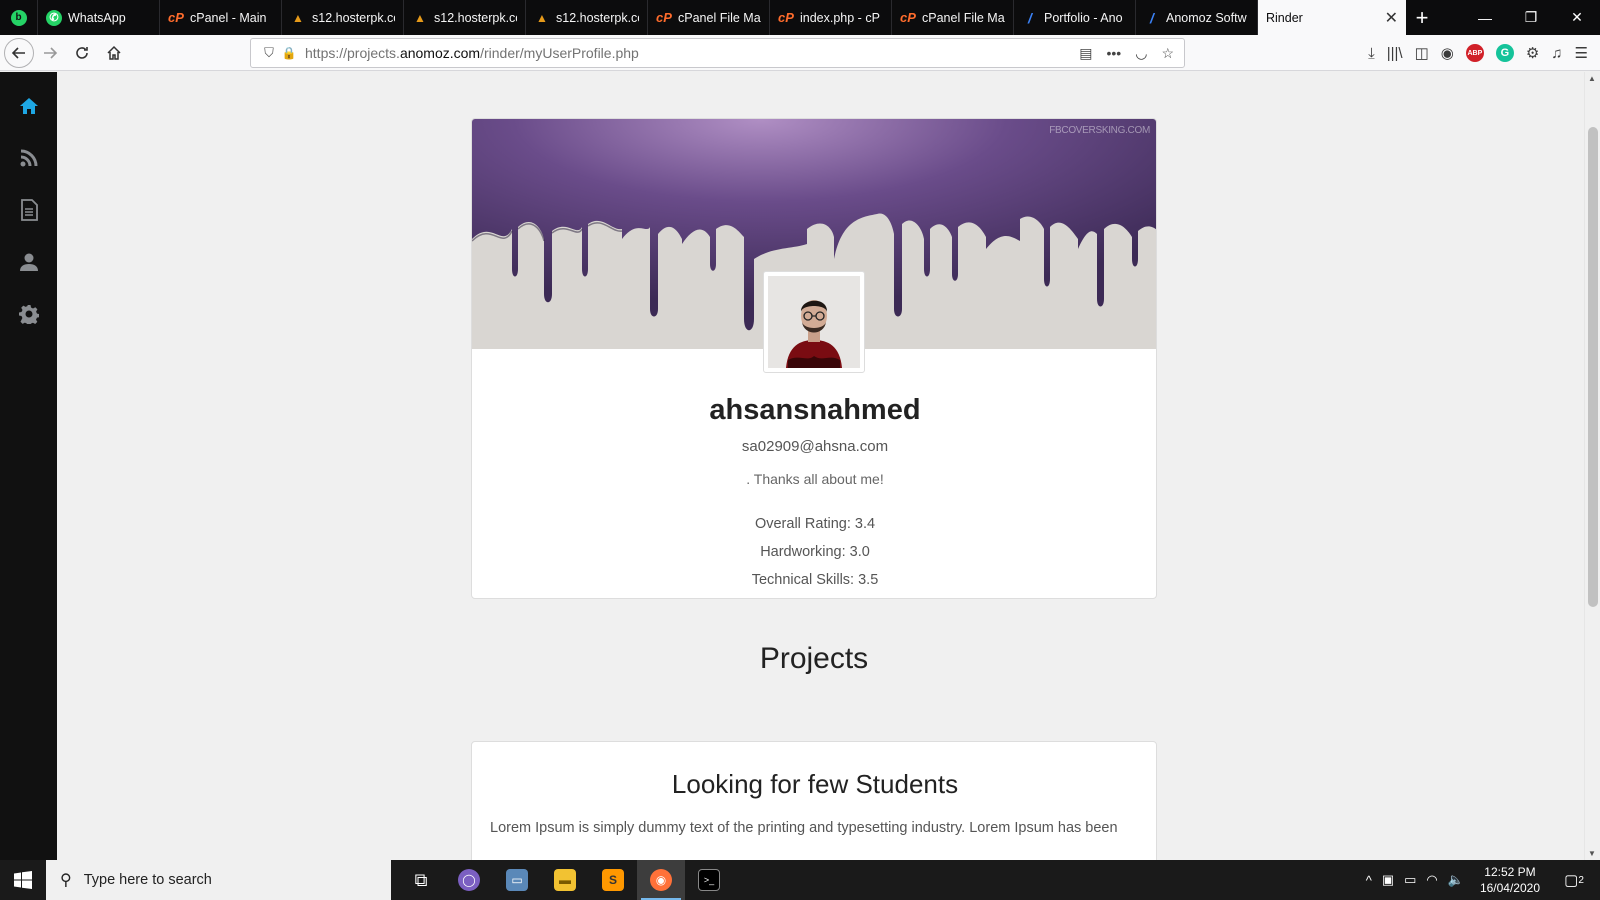  I want to click on reload-button, so click(82, 53).